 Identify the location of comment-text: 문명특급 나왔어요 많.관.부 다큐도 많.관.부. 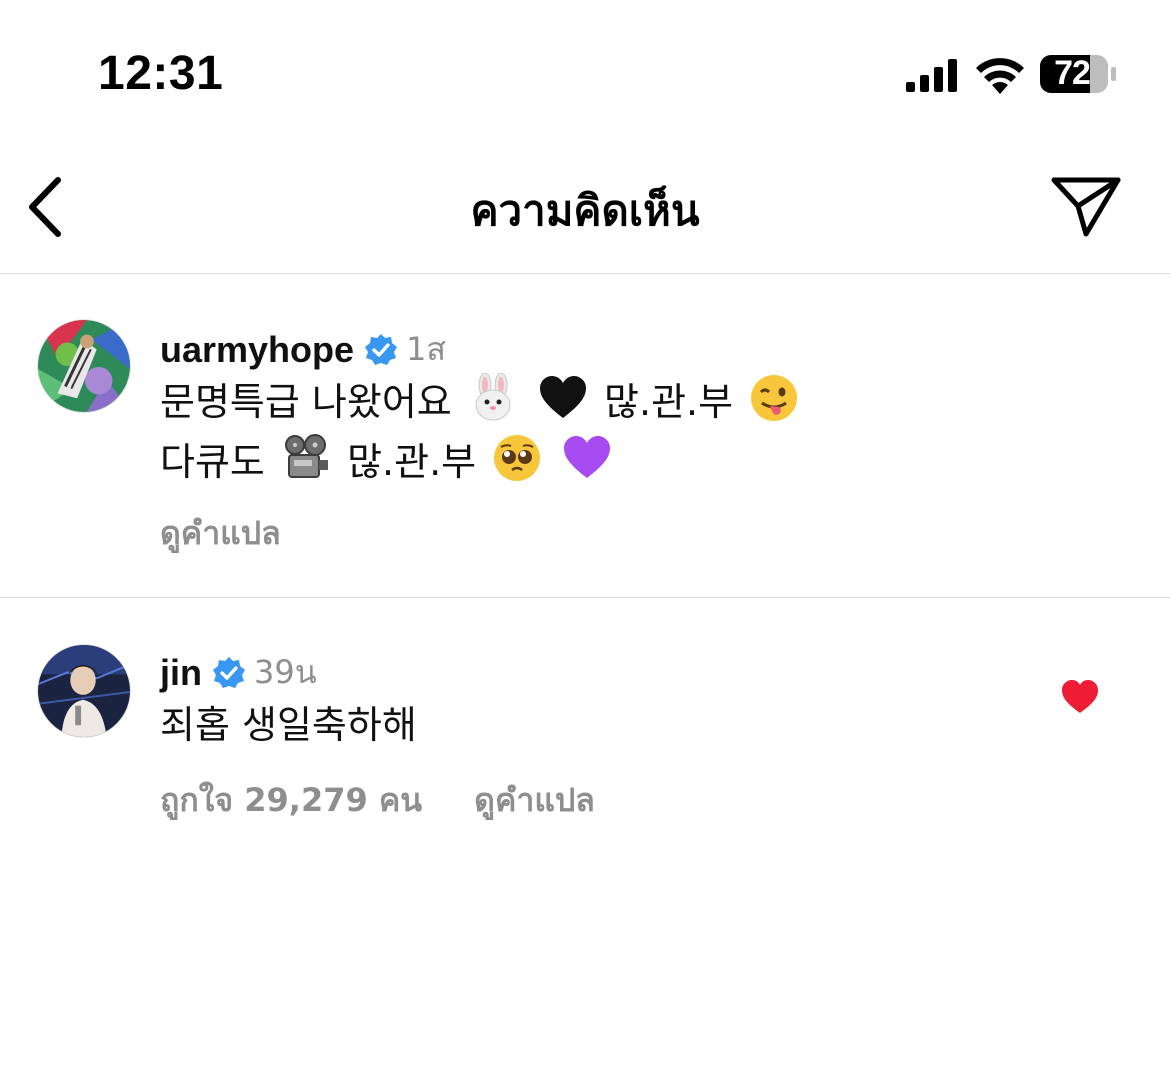
(481, 432).